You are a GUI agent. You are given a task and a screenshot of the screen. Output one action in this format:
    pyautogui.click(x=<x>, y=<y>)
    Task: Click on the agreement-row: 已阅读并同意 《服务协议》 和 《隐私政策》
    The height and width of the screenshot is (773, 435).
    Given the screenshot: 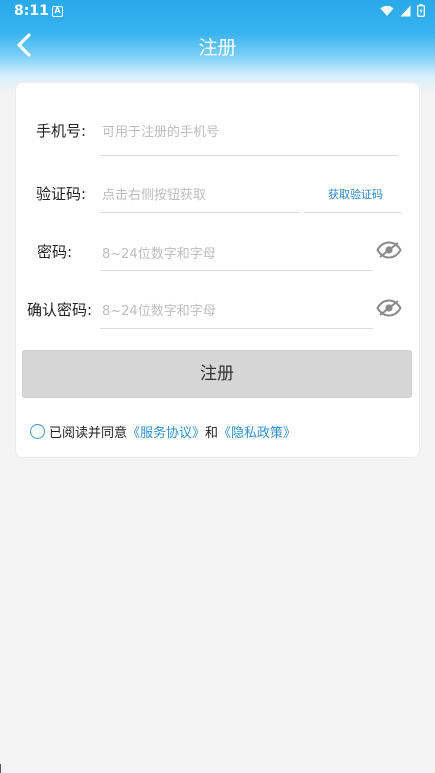 What is the action you would take?
    pyautogui.click(x=163, y=431)
    